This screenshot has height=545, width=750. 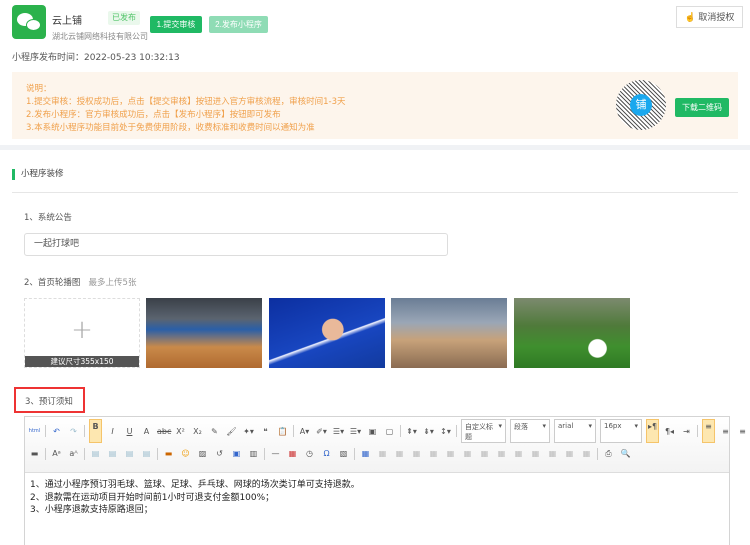 I want to click on italic-icon: I, so click(x=112, y=431).